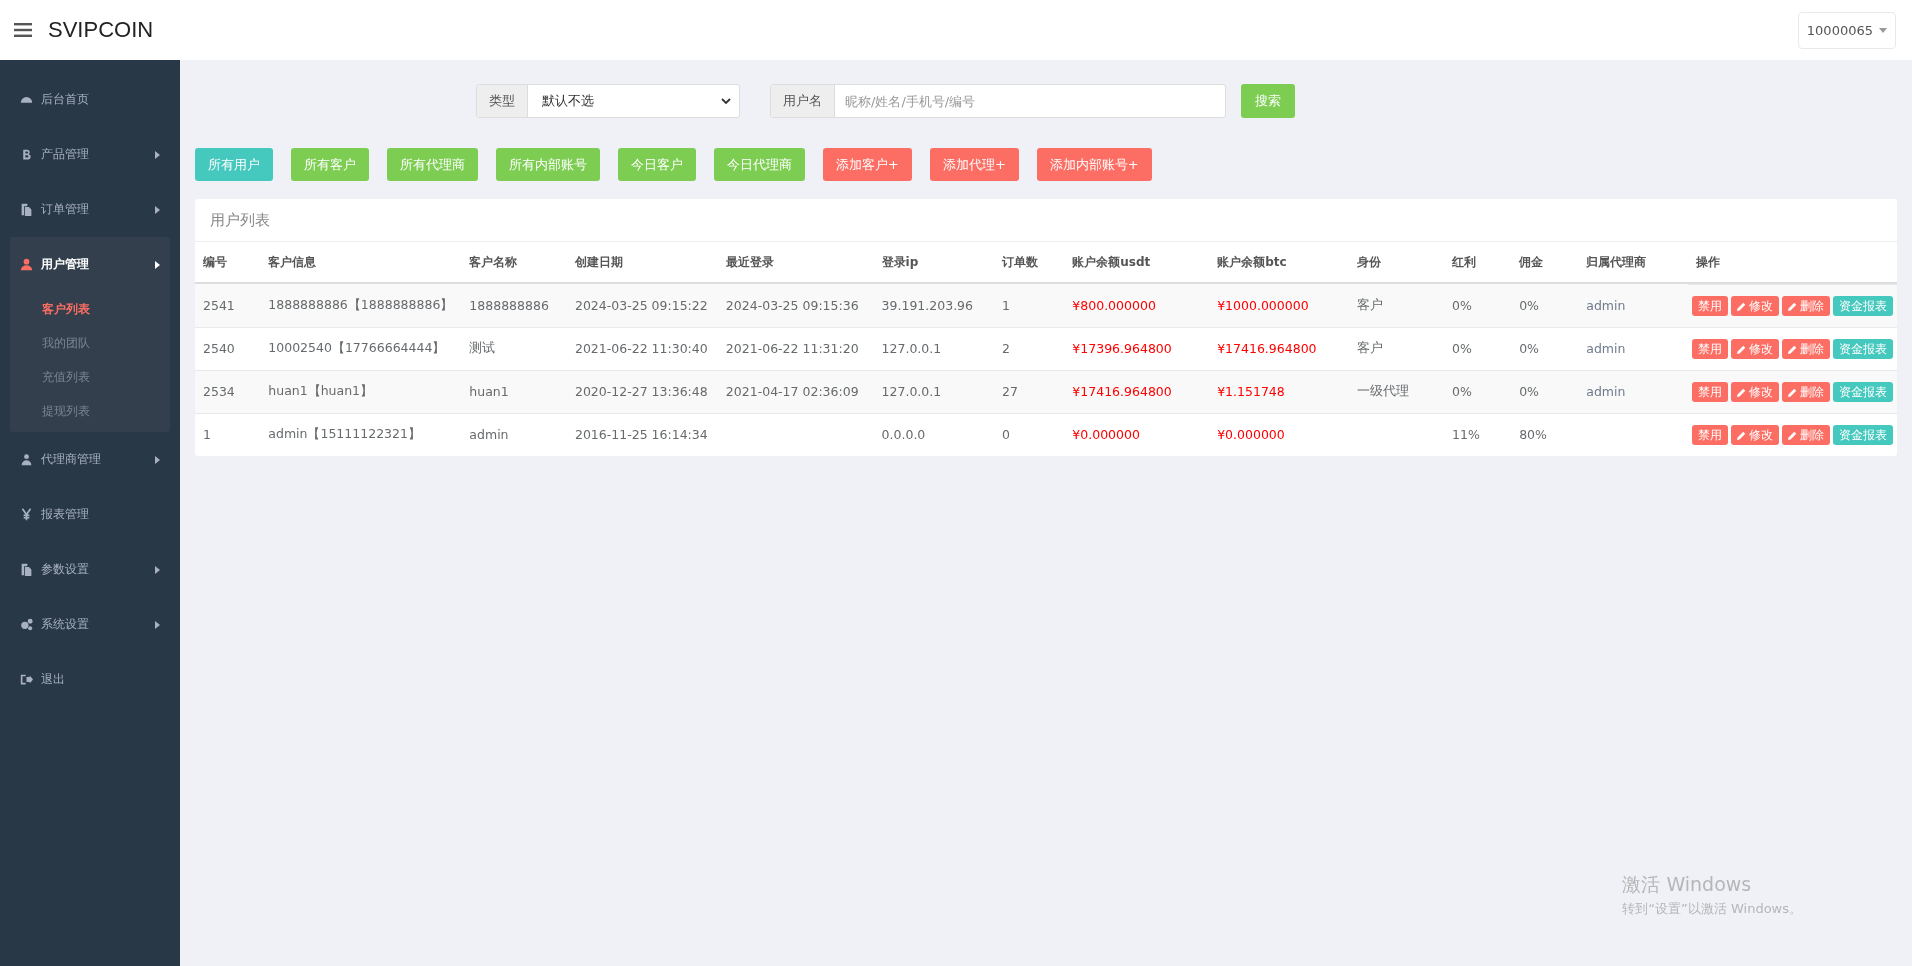  Describe the element at coordinates (234, 164) in the screenshot. I see `filter-button: 所有用户` at that location.